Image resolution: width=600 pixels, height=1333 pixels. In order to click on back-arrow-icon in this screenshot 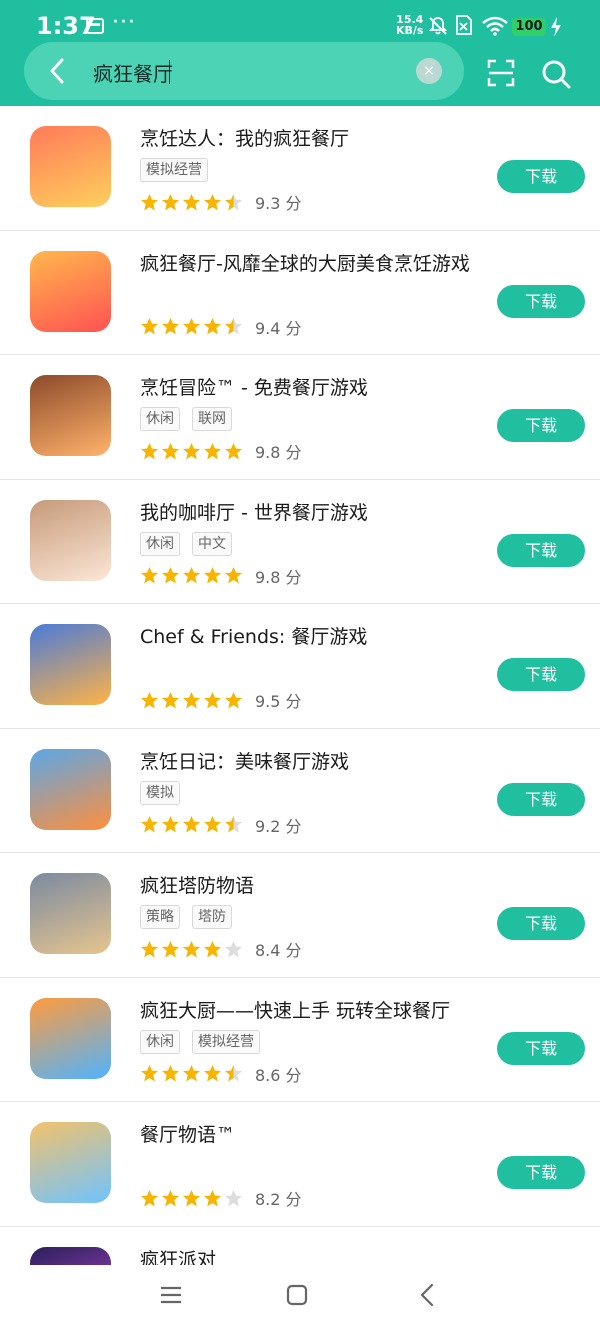, I will do `click(58, 71)`.